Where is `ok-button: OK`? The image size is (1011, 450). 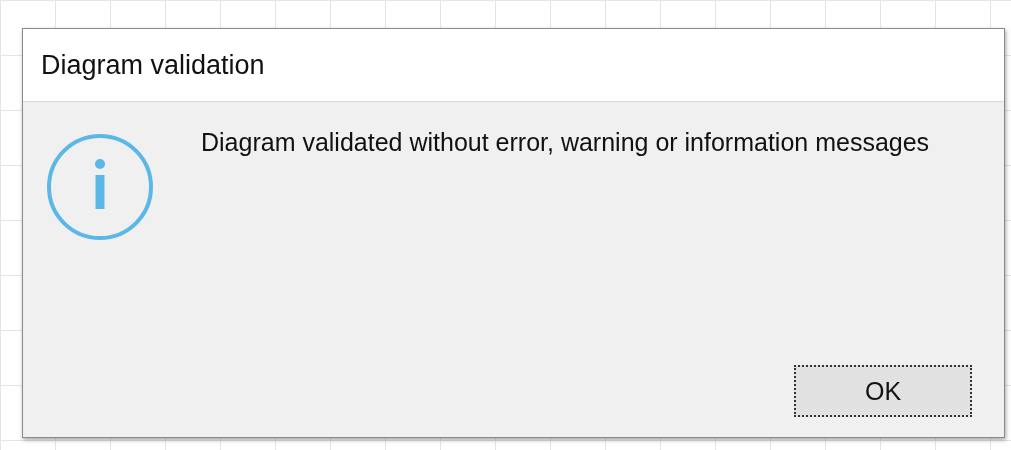
ok-button: OK is located at coordinates (883, 391).